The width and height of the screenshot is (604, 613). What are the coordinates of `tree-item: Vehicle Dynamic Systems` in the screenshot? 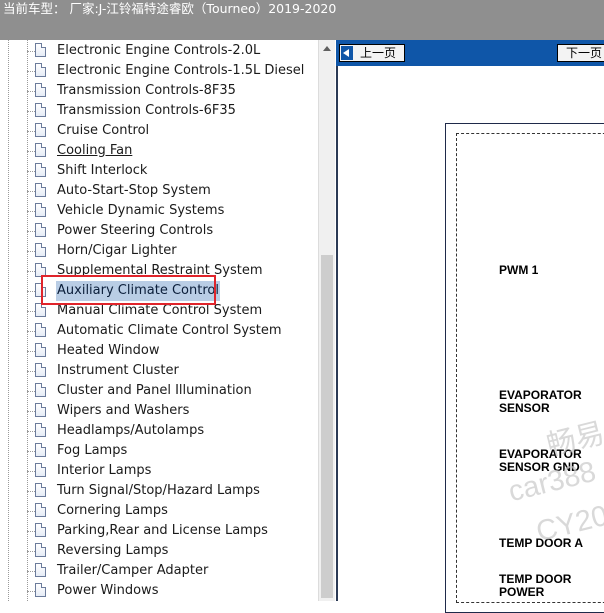 It's located at (159, 211).